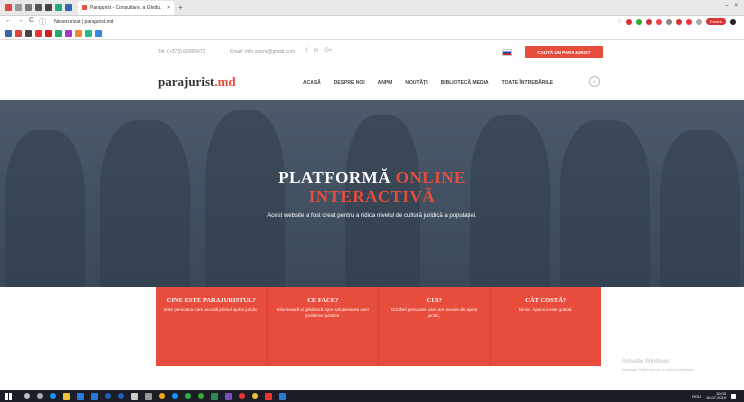 The image size is (744, 402). I want to click on hero-title-white: PLATFORMĂ, so click(334, 177).